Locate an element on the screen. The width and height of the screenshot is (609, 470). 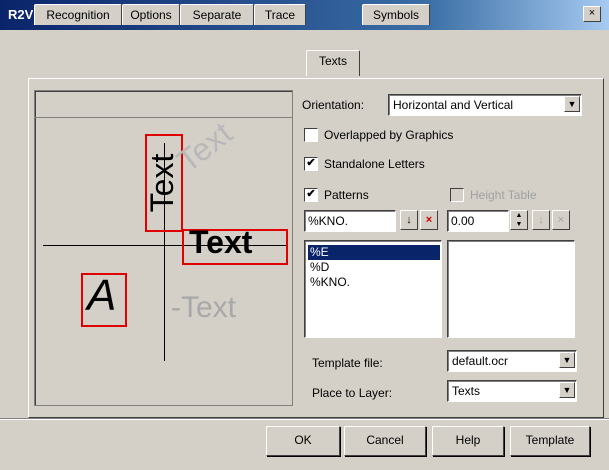
height-input: 0.00 is located at coordinates (478, 221).